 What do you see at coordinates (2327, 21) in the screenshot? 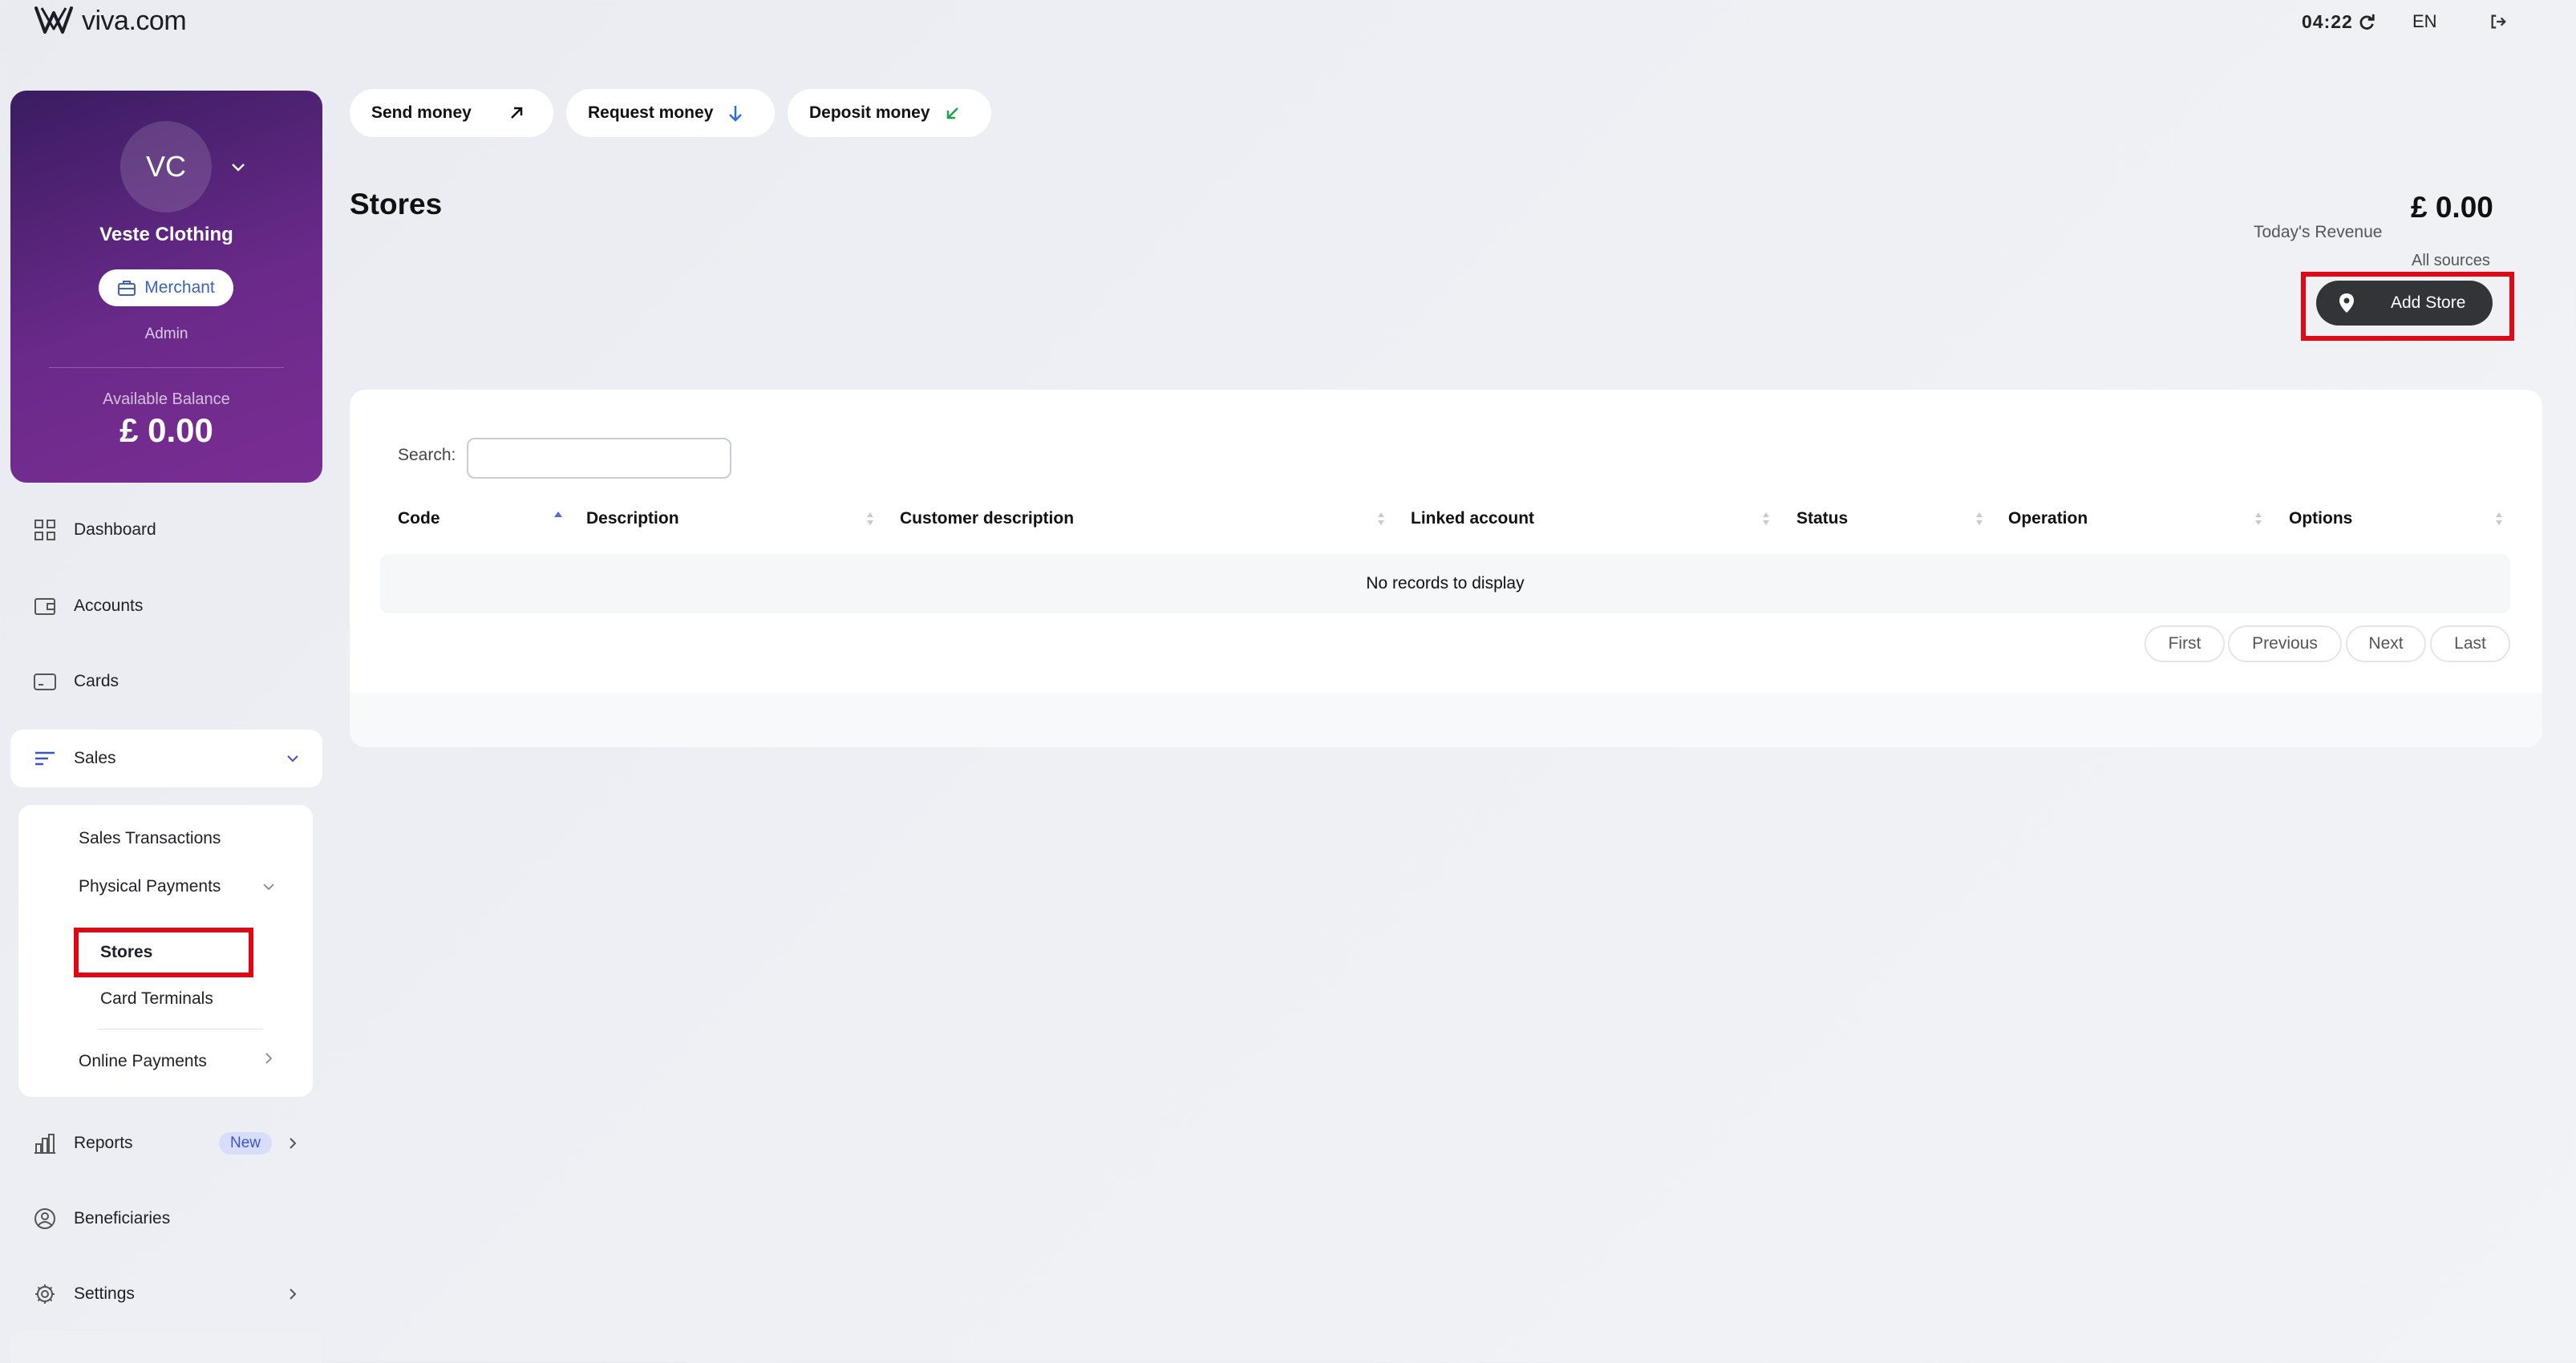
I see `session-clock: 04:22` at bounding box center [2327, 21].